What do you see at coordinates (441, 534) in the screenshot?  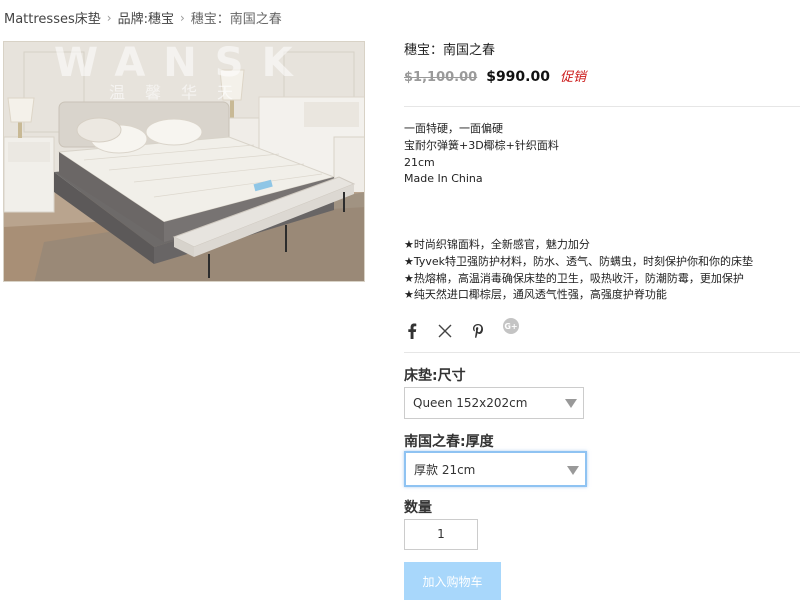 I see `quantity-input: 1` at bounding box center [441, 534].